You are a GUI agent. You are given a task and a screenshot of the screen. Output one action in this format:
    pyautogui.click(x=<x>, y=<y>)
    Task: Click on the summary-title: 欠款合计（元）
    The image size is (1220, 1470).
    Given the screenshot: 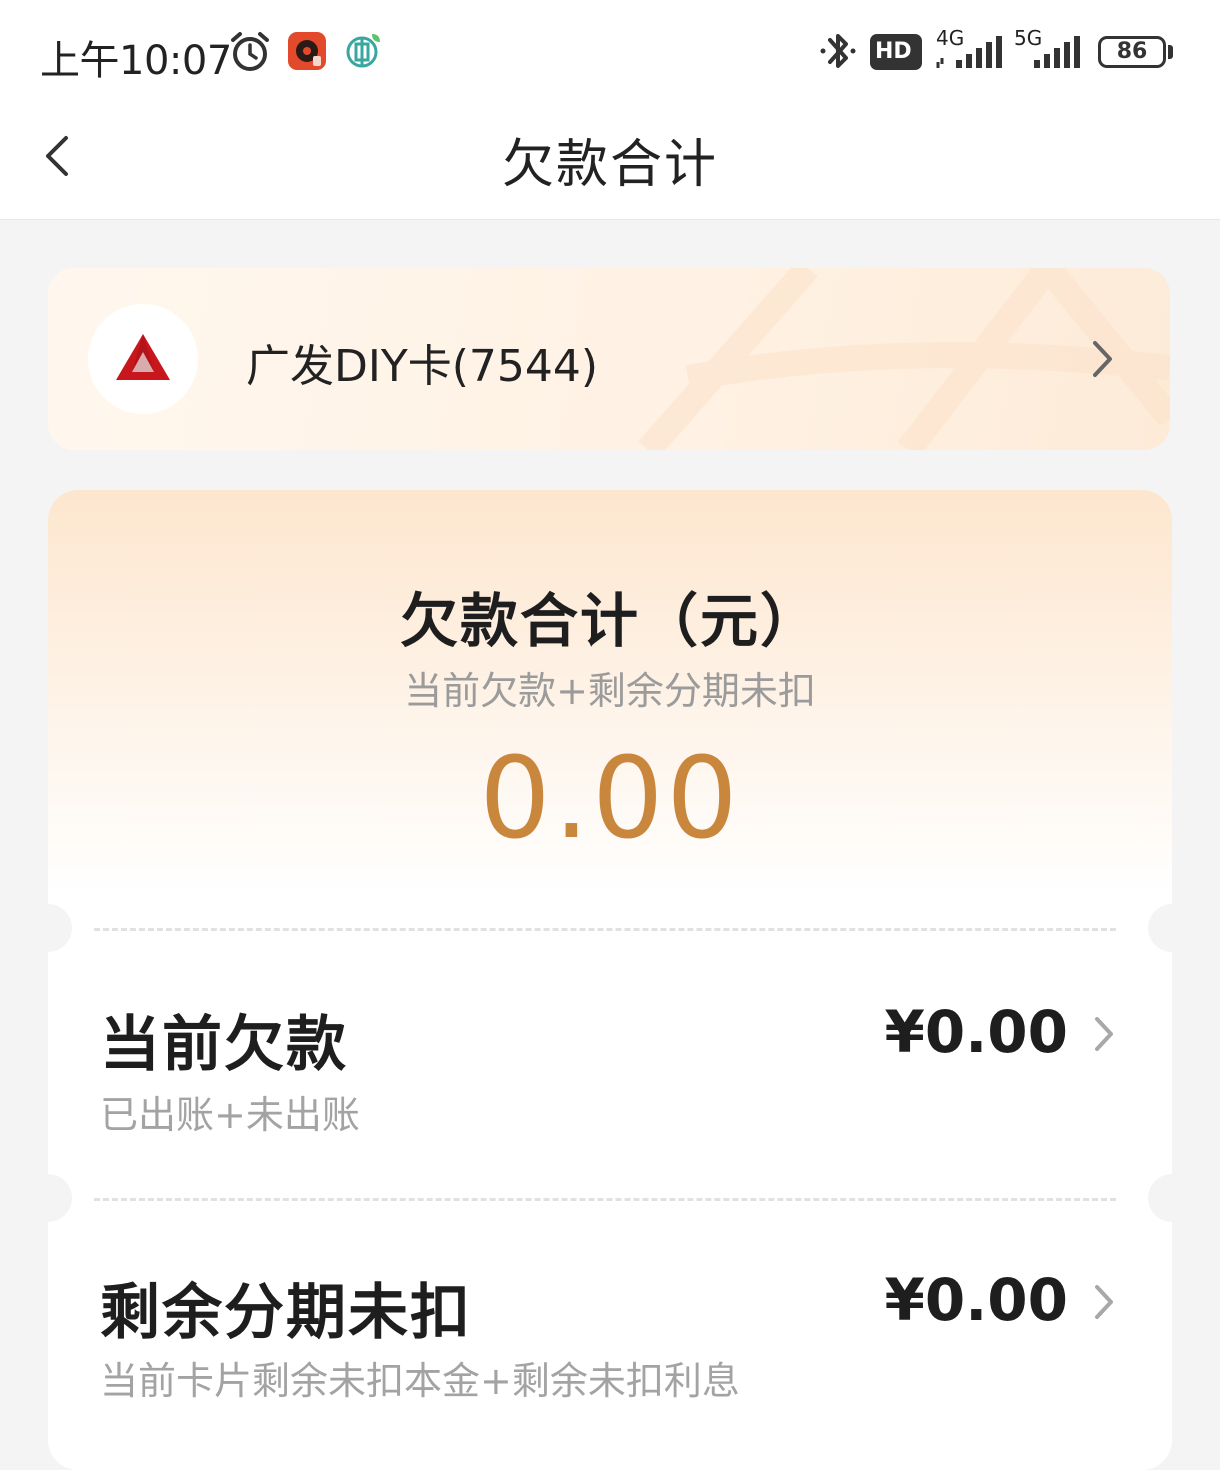 What is the action you would take?
    pyautogui.click(x=609, y=621)
    